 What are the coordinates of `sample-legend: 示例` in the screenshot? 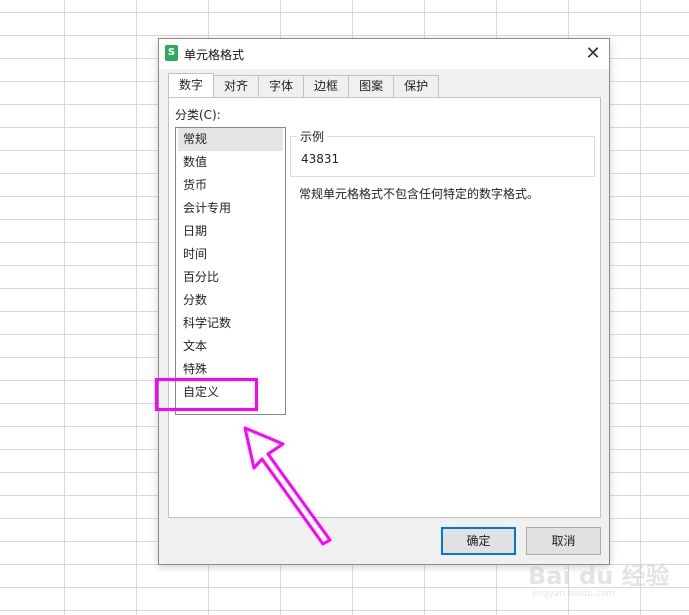 It's located at (312, 136).